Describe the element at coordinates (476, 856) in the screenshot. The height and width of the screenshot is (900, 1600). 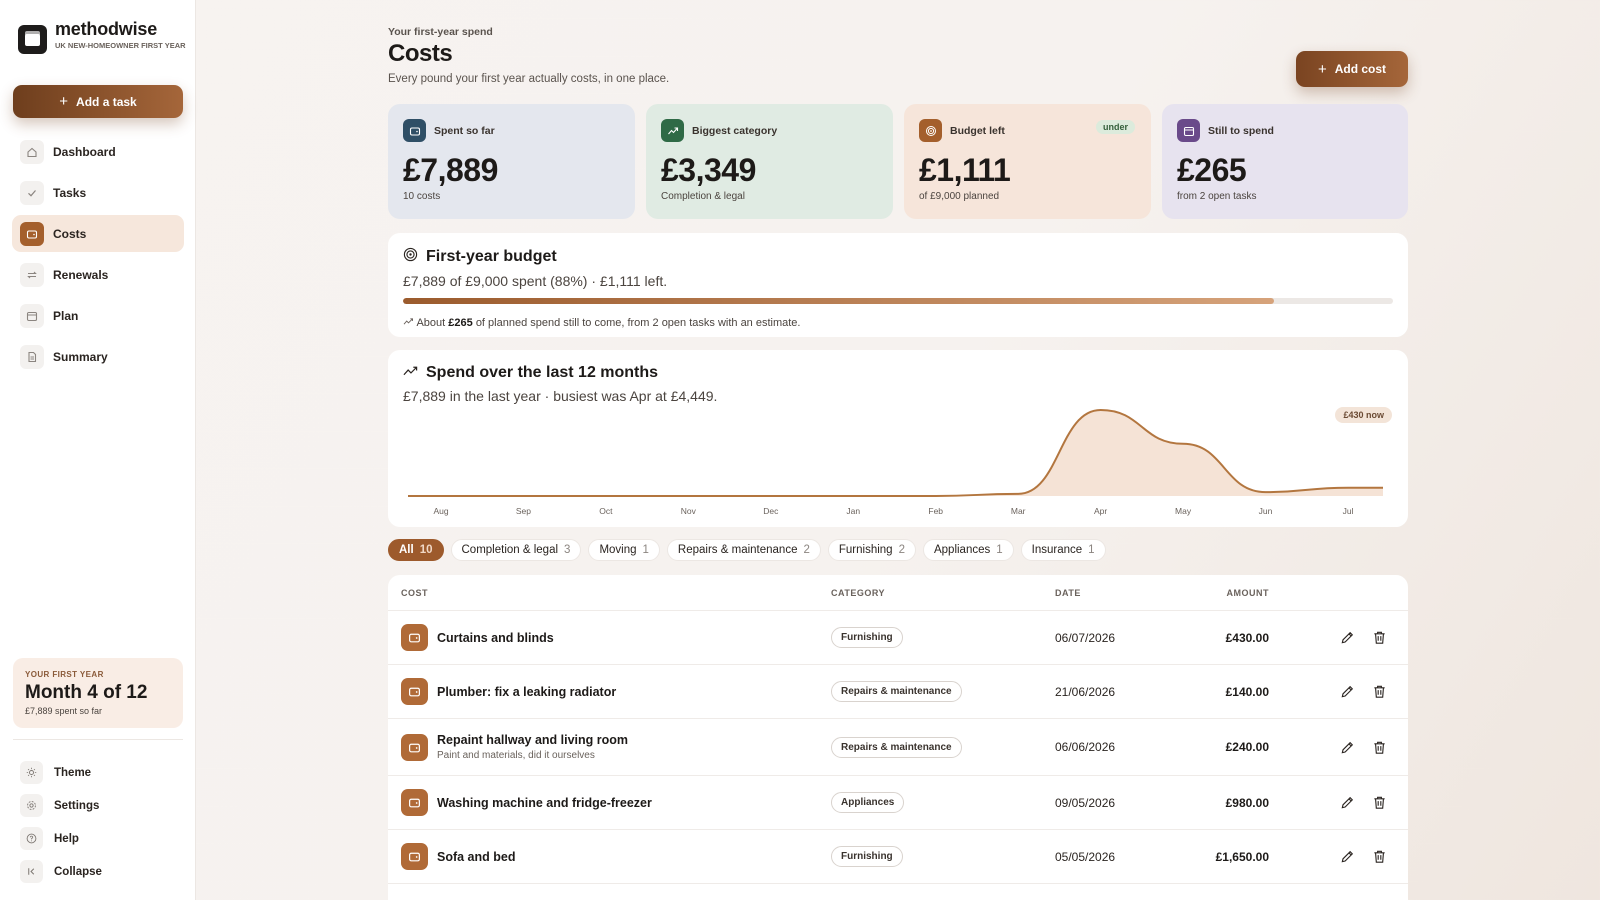
I see `cost-name: Sofa and bed` at that location.